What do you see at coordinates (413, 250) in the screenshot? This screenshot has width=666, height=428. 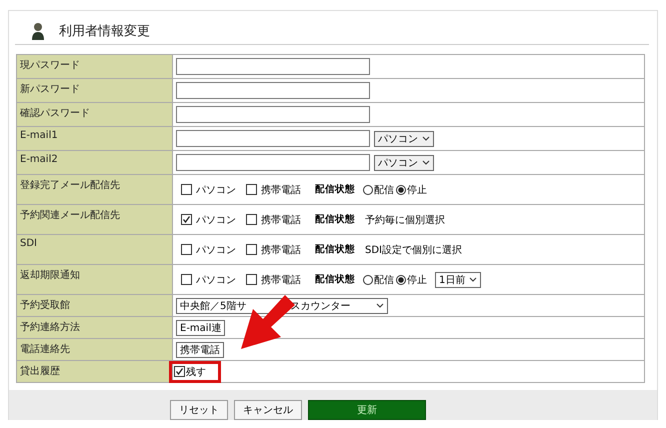 I see `note-text: SDI設定で個別に選択` at bounding box center [413, 250].